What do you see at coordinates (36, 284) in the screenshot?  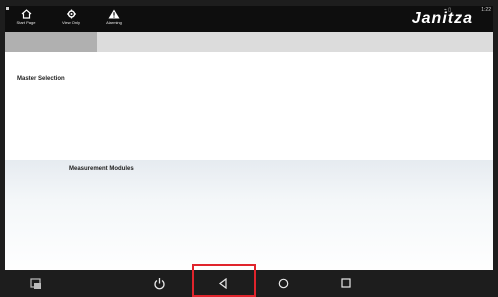 I see `screenshot-icon` at bounding box center [36, 284].